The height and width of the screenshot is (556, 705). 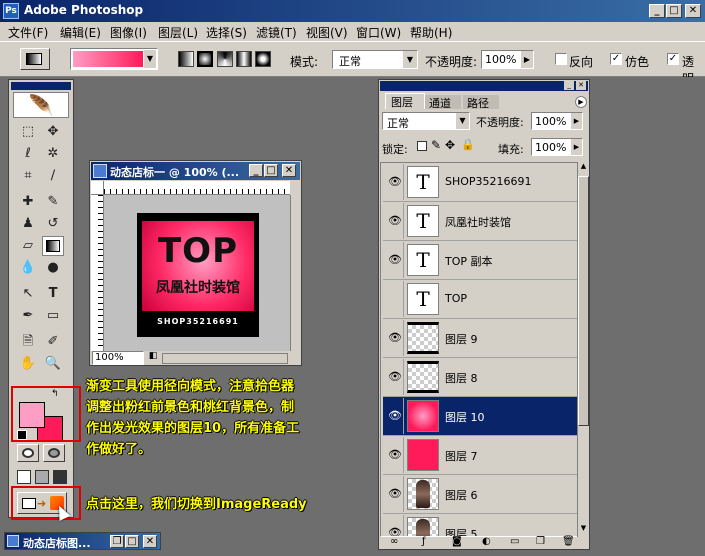 I want to click on layer-row: 👁 图层 6, so click(x=480, y=494).